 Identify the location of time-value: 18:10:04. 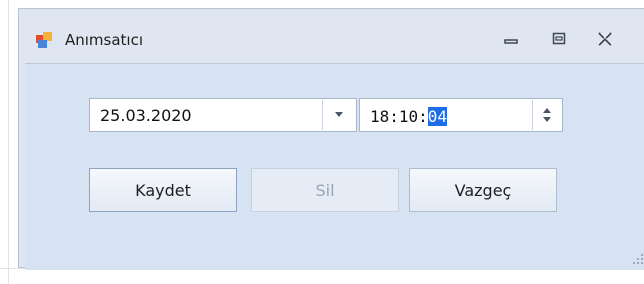
(409, 116).